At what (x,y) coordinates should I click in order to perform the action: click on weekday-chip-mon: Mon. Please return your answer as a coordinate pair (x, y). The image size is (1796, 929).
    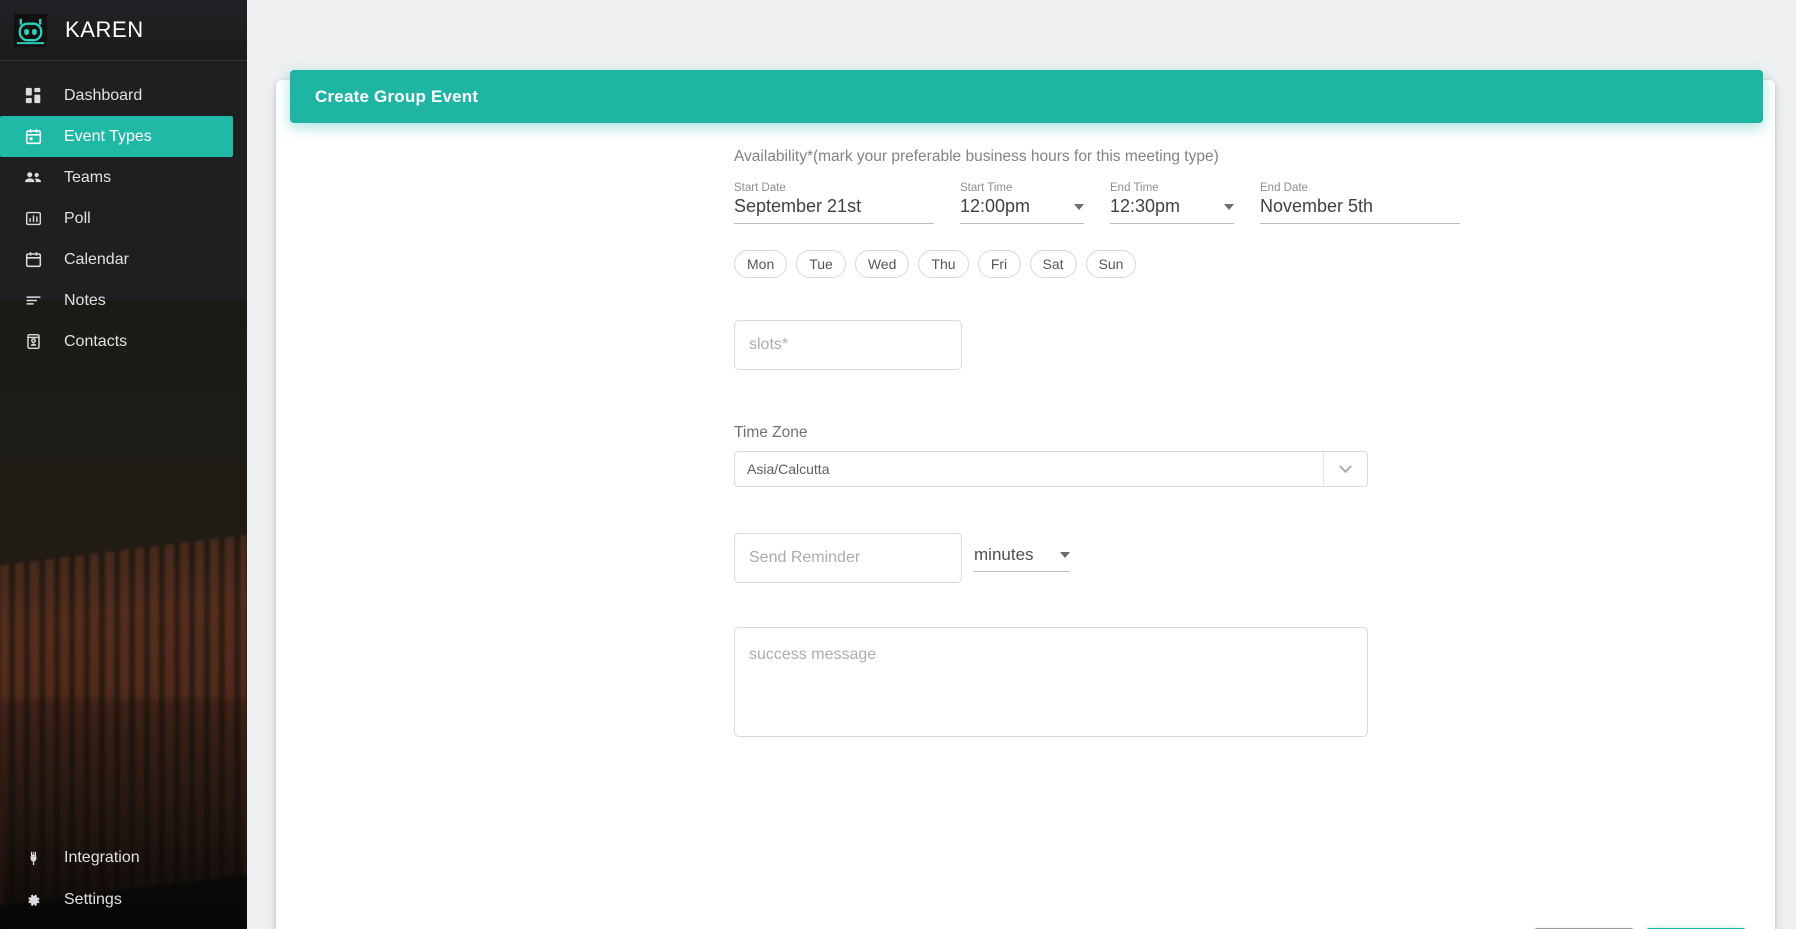
    Looking at the image, I should click on (761, 264).